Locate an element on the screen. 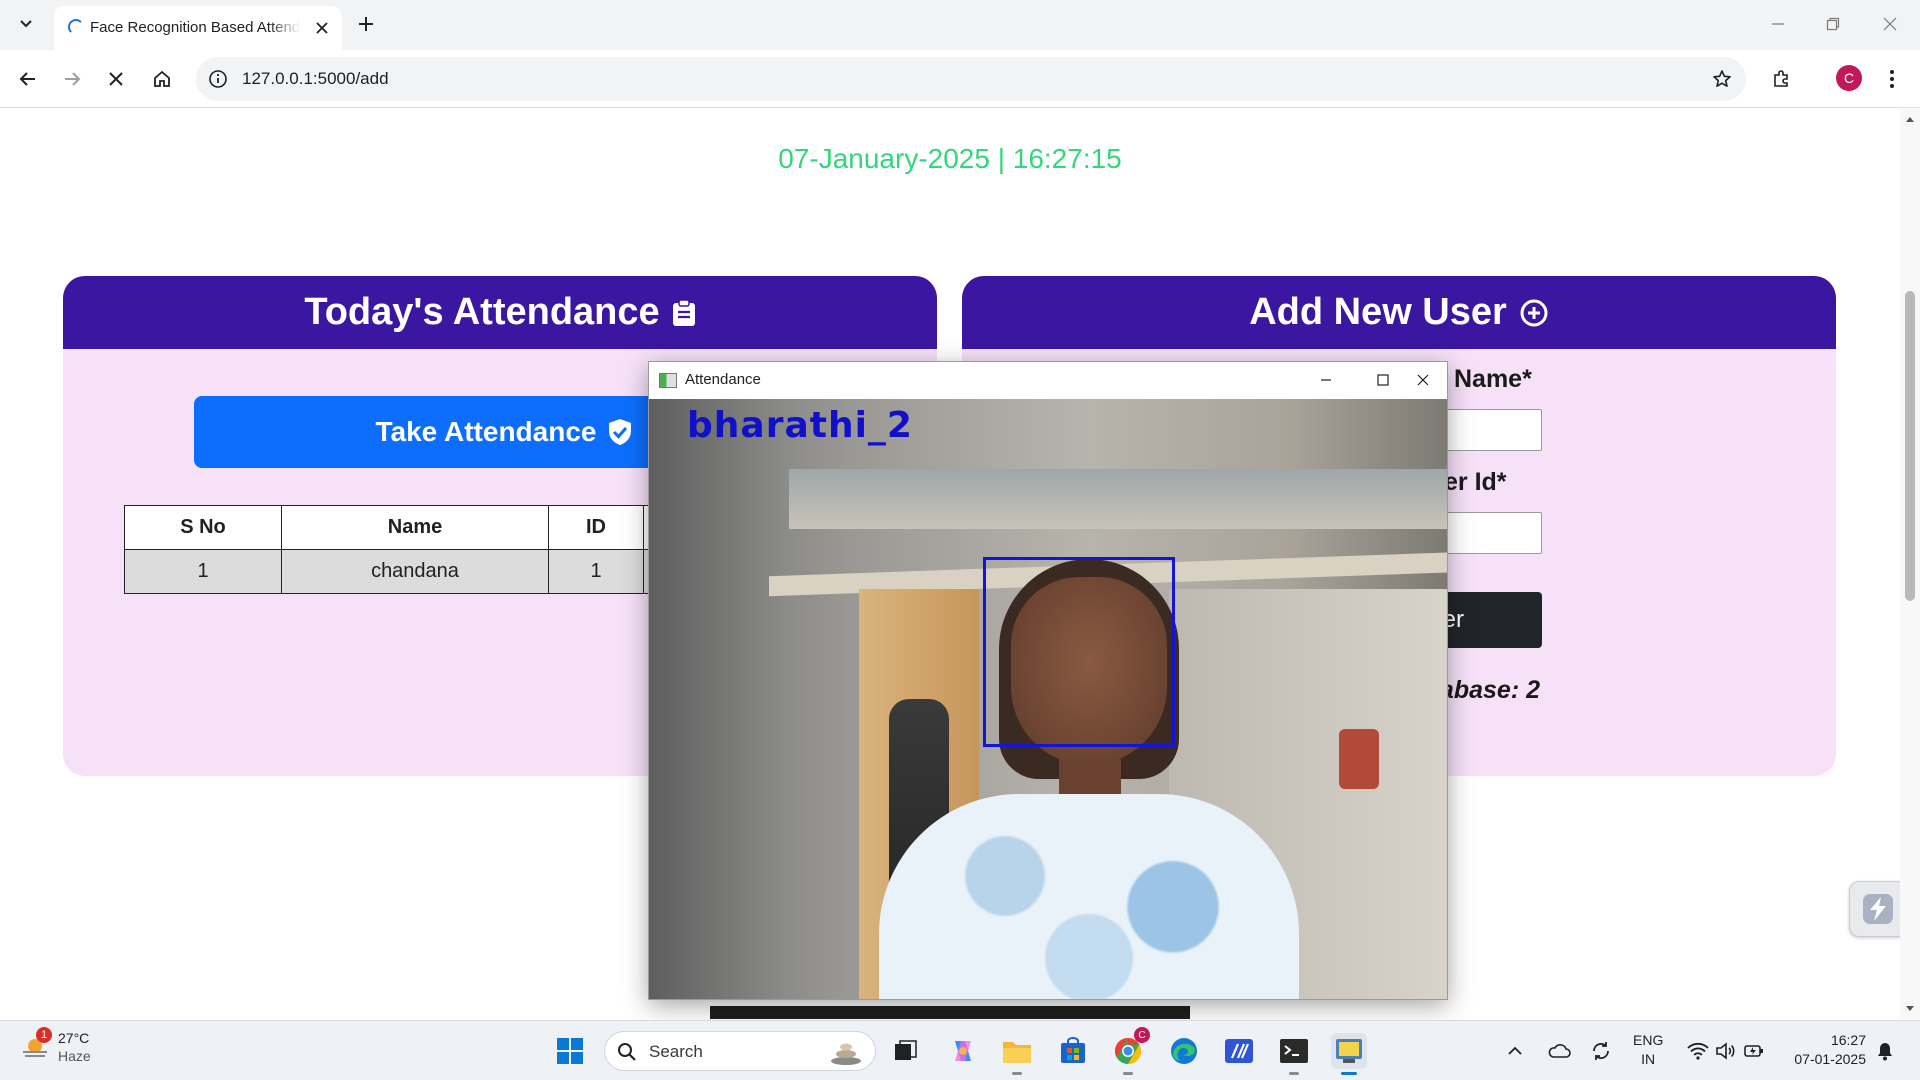  file-explorer-button is located at coordinates (1017, 1054).